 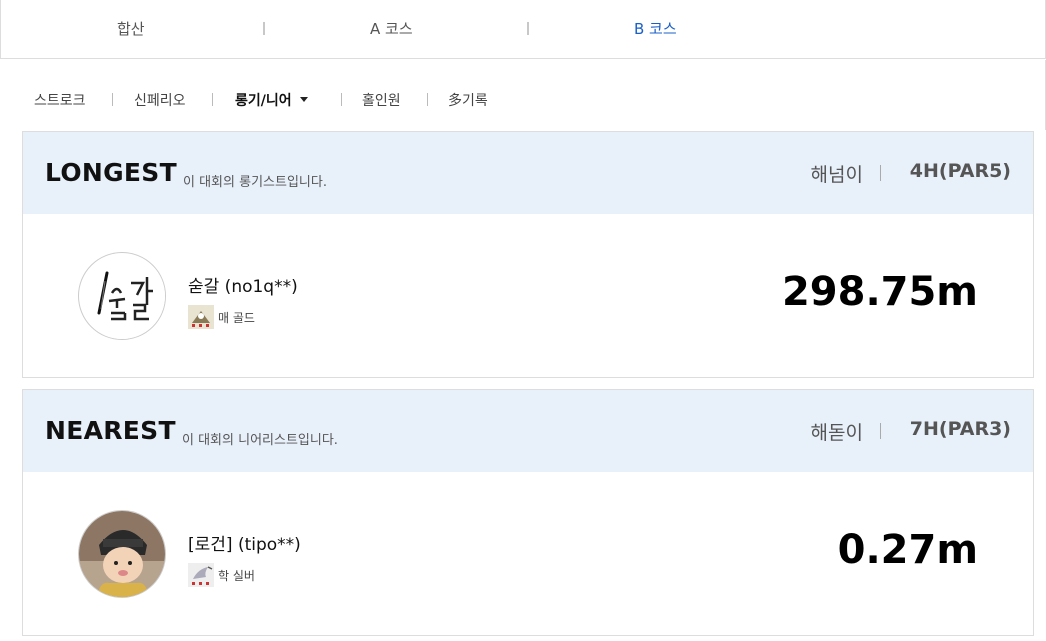 What do you see at coordinates (655, 28) in the screenshot?
I see `tab-course-b: B 코스` at bounding box center [655, 28].